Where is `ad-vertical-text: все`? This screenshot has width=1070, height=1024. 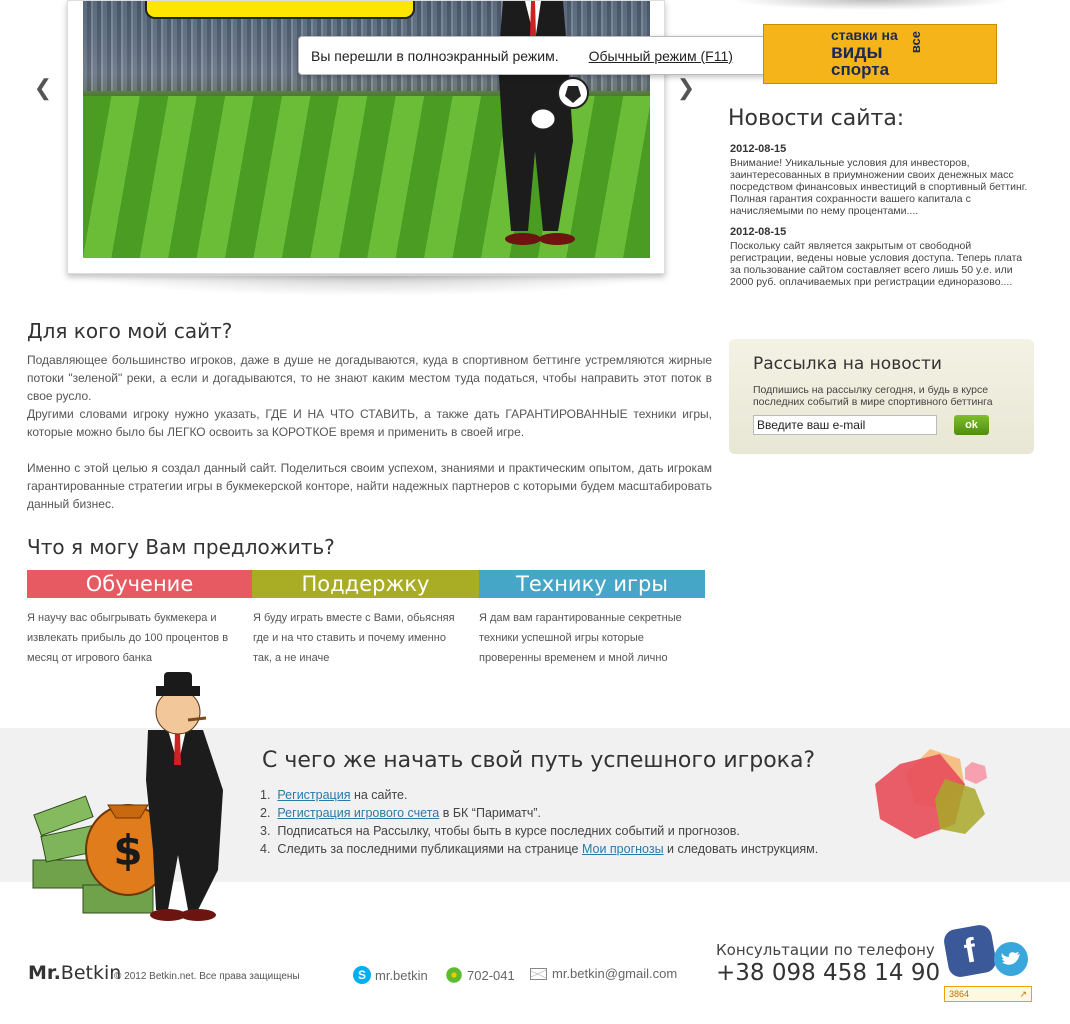 ad-vertical-text: все is located at coordinates (915, 42).